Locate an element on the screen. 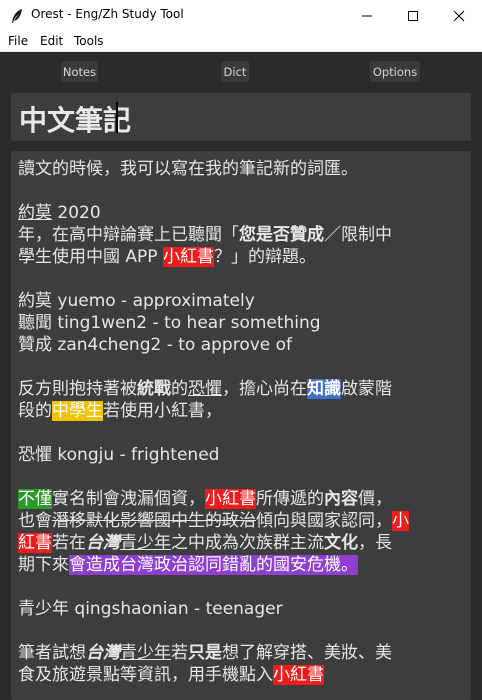  text-span: 期下來 is located at coordinates (43, 565).